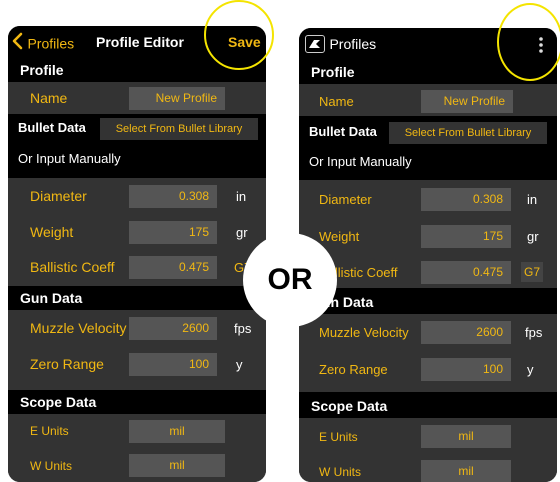 Image resolution: width=560 pixels, height=482 pixels. What do you see at coordinates (532, 272) in the screenshot?
I see `drag-model-unit: G7` at bounding box center [532, 272].